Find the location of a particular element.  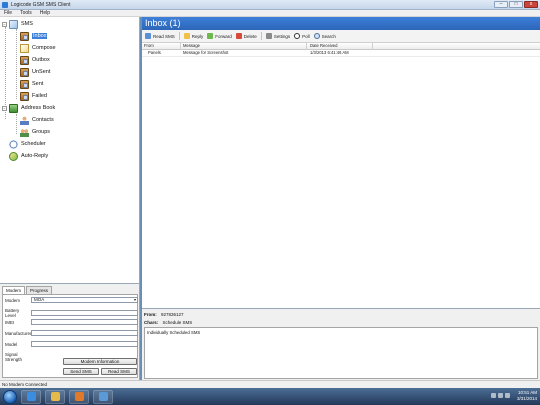

groups-icon is located at coordinates (24, 132).